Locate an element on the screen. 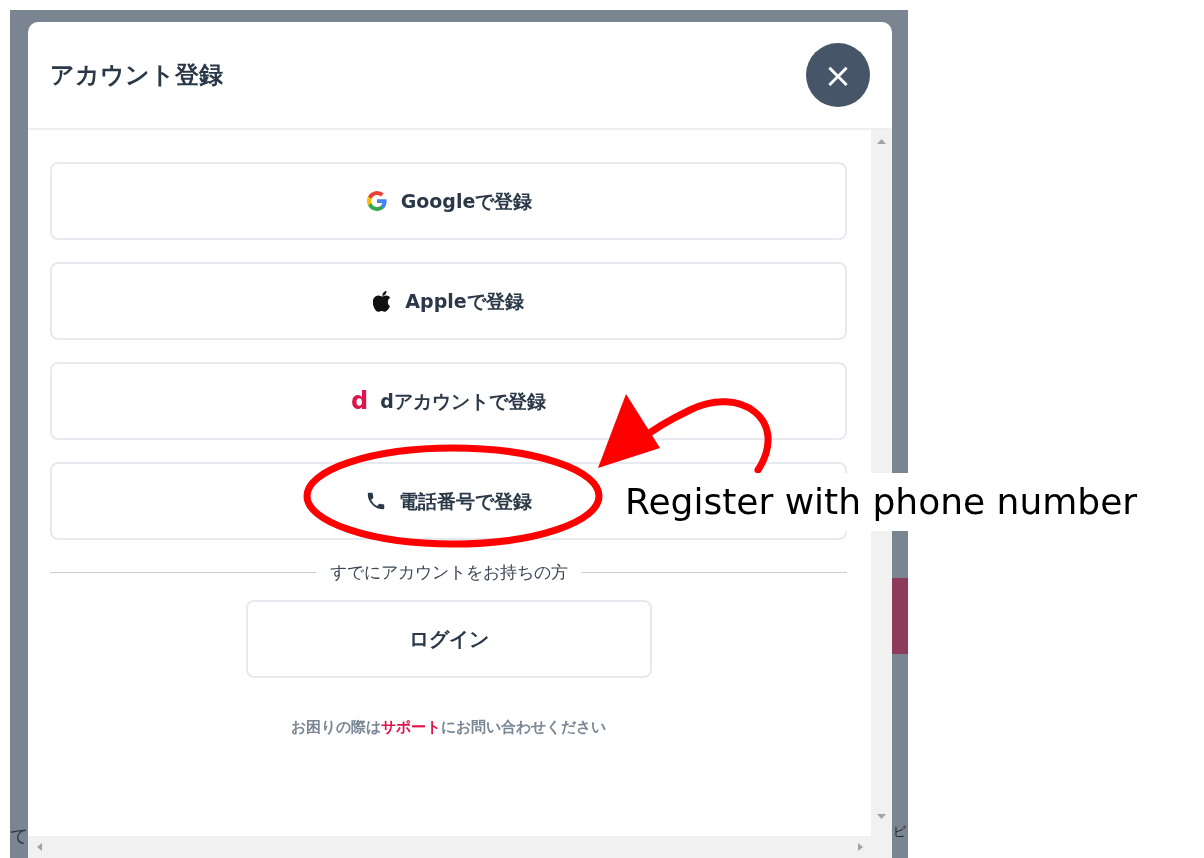  phone-icon is located at coordinates (376, 501).